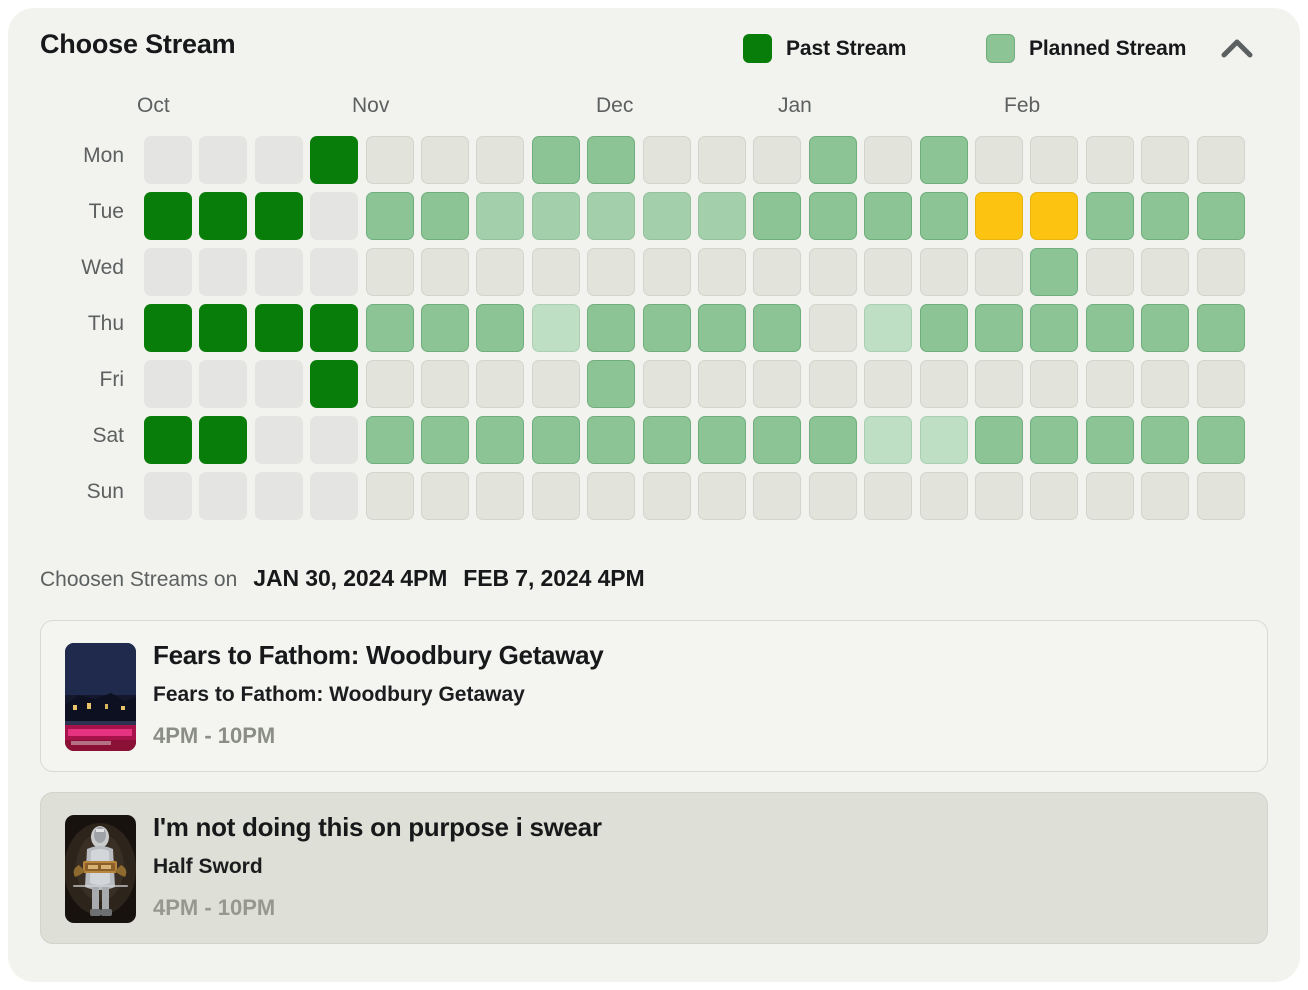  Describe the element at coordinates (1237, 50) in the screenshot. I see `collapse-panel-button` at that location.